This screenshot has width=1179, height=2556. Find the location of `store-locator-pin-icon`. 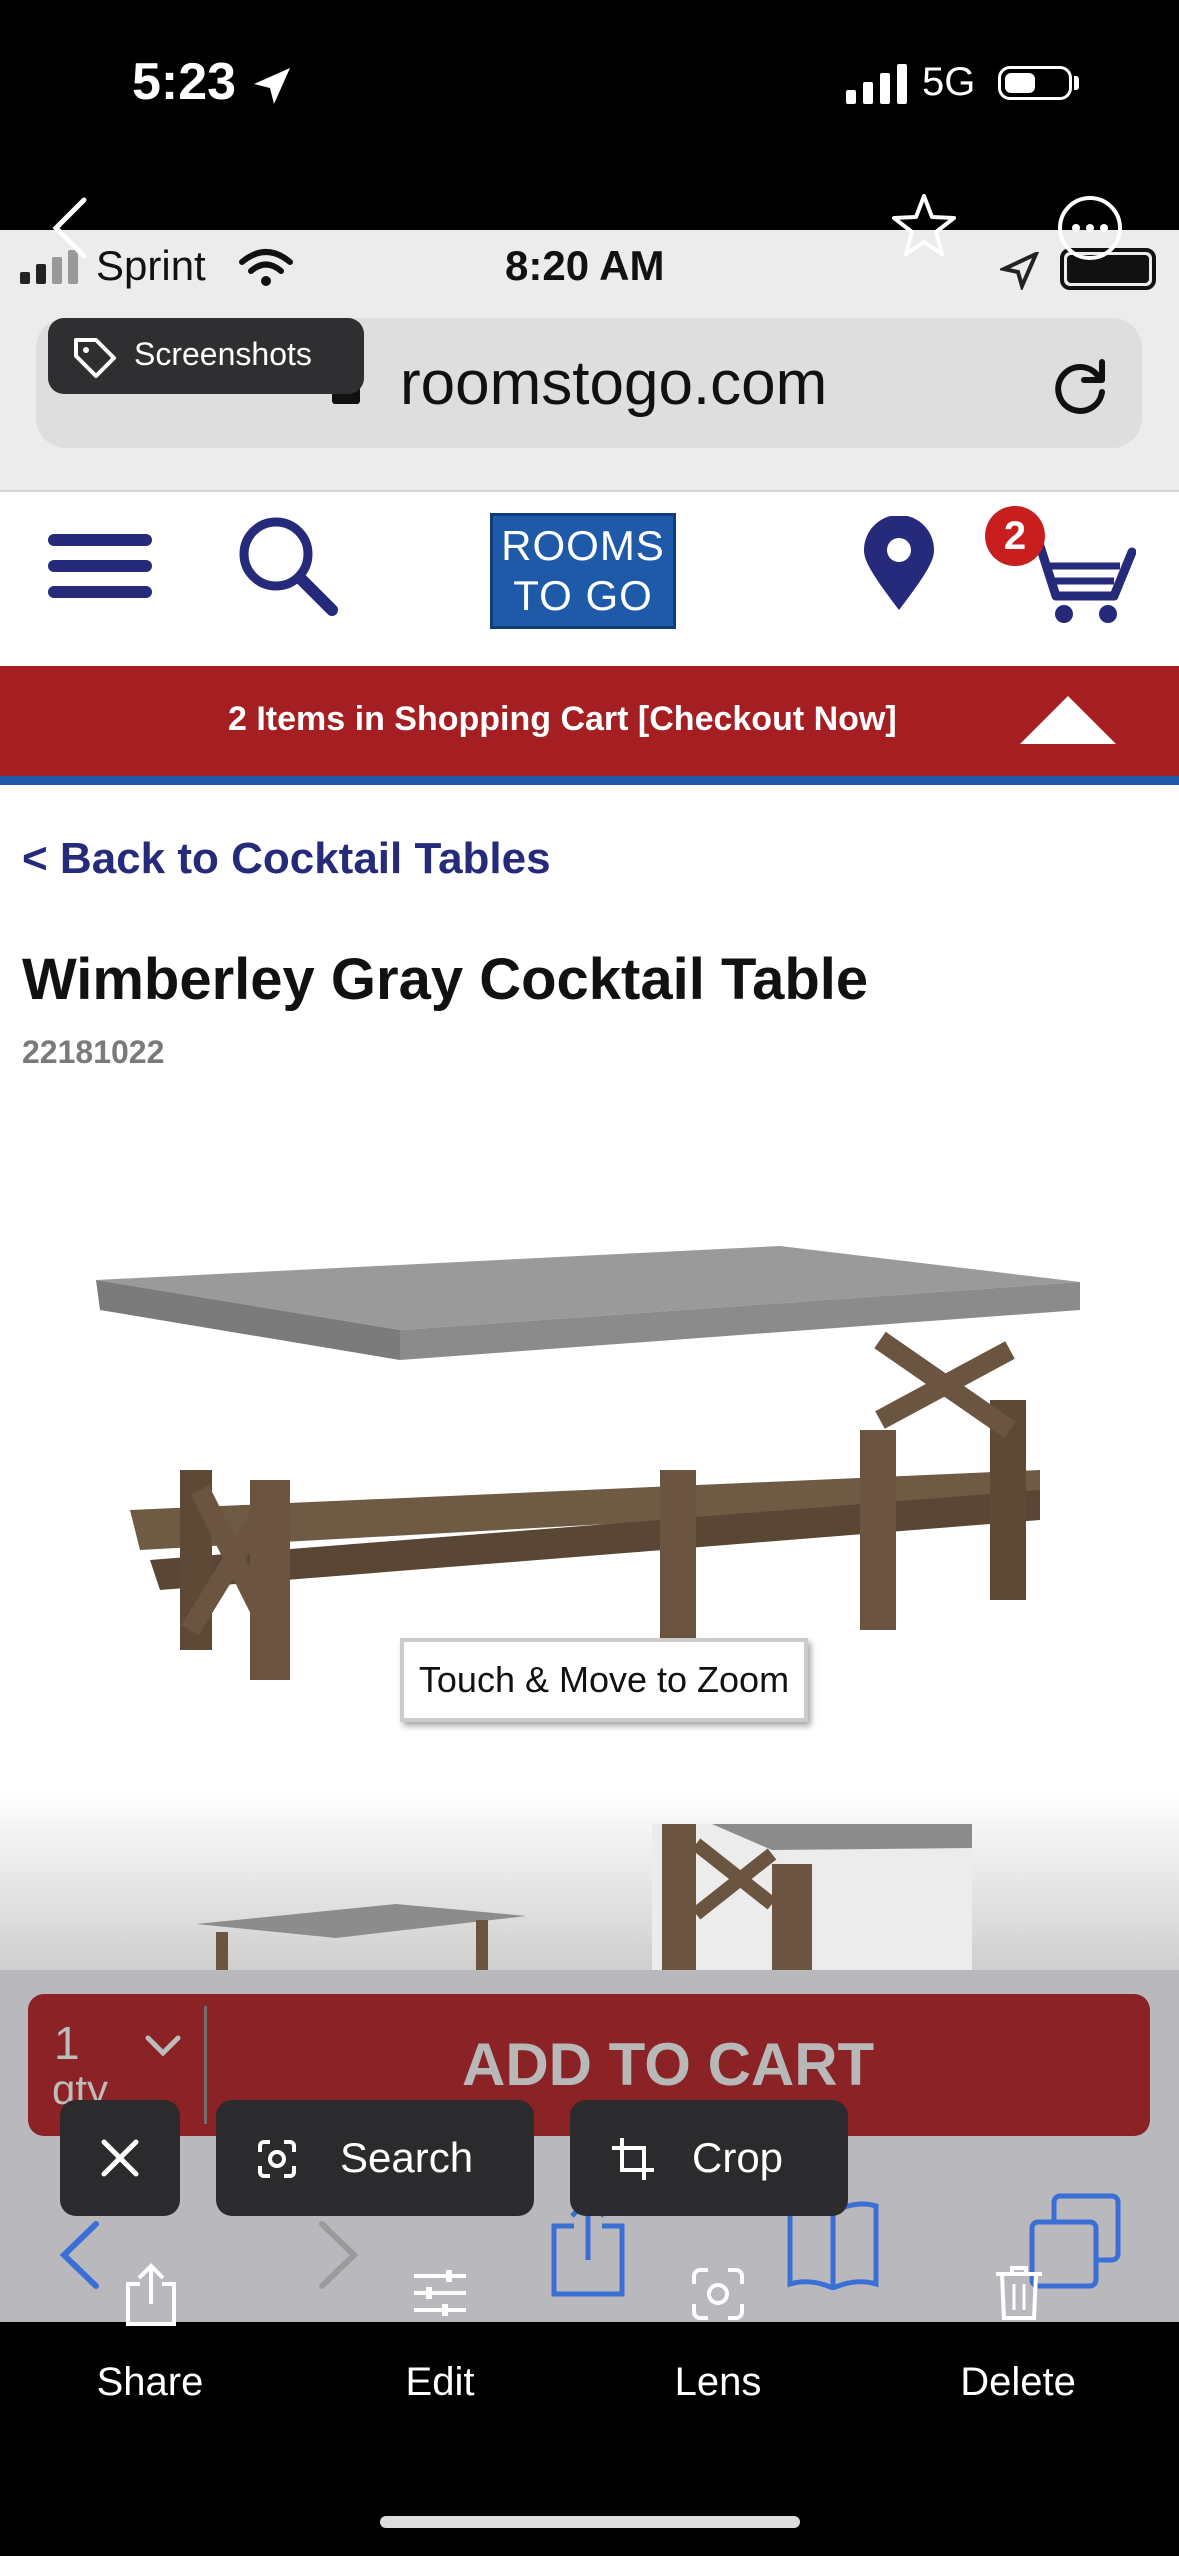

store-locator-pin-icon is located at coordinates (899, 564).